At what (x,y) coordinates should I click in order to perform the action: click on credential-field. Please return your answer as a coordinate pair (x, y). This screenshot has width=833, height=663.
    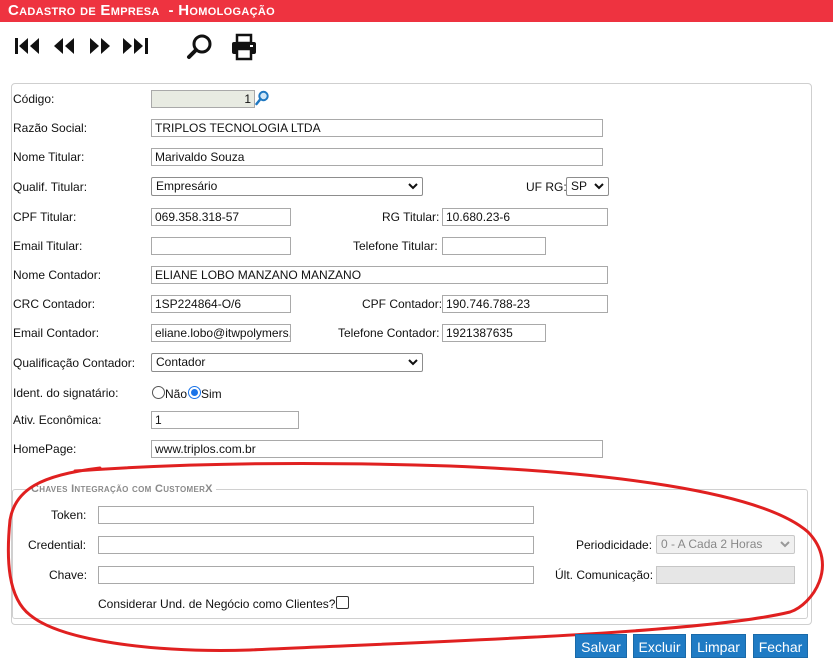
    Looking at the image, I should click on (316, 545).